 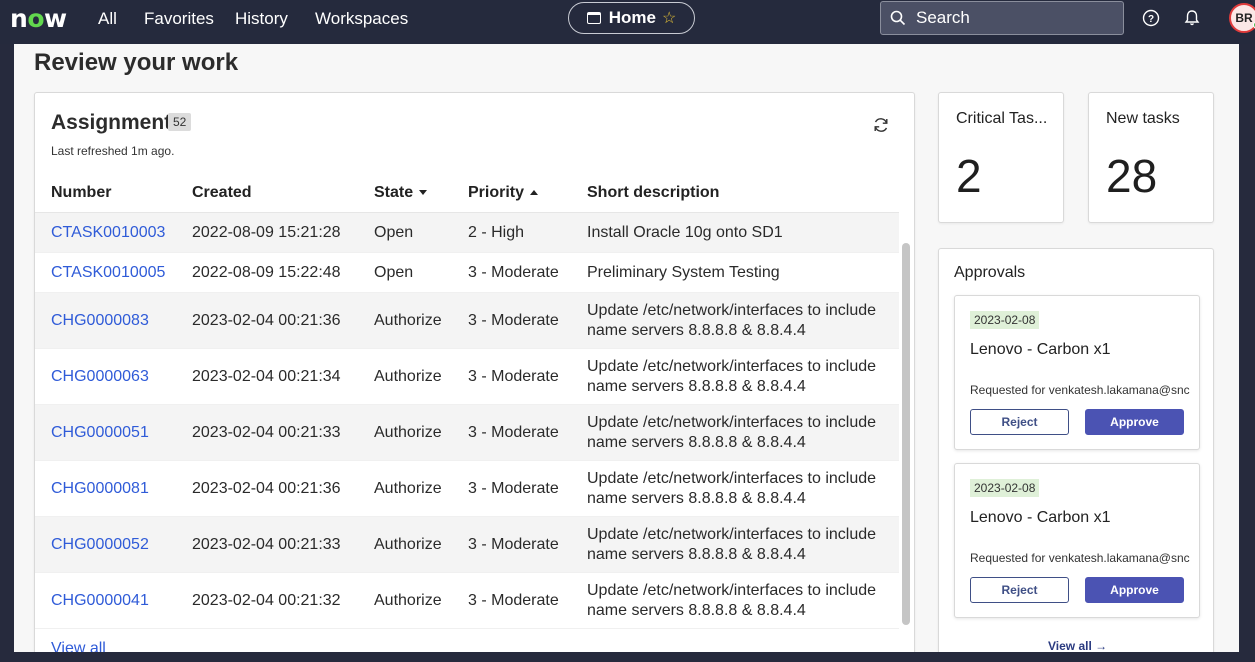 I want to click on state-header-label: State, so click(x=394, y=192).